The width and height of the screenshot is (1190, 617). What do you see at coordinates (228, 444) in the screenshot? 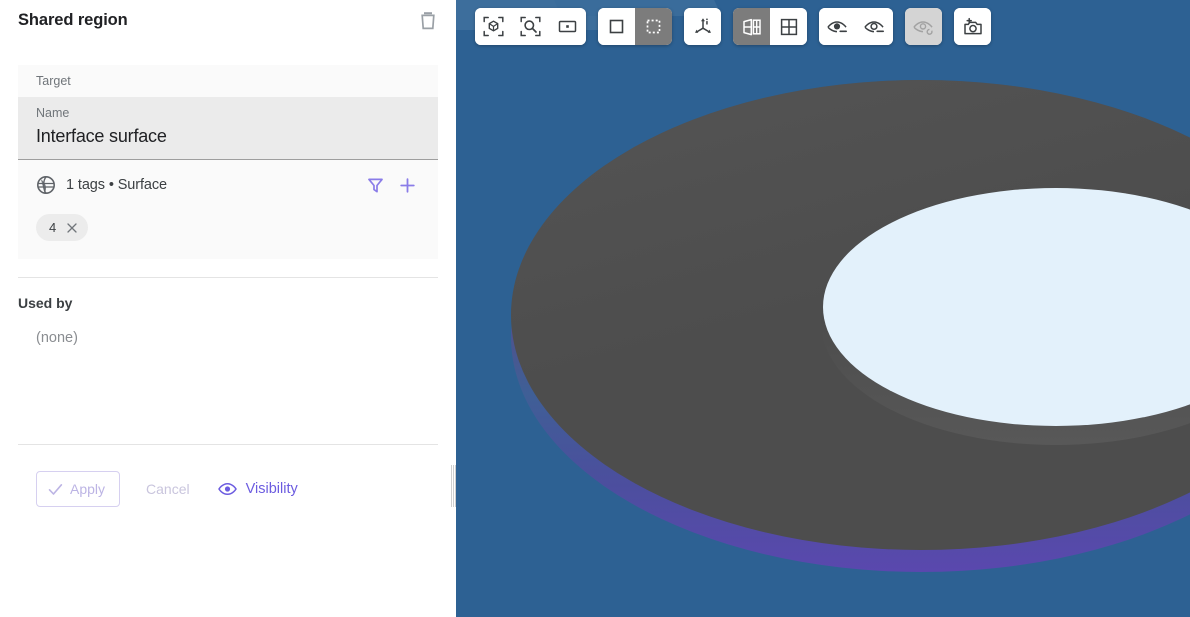
I see `footer-divider` at bounding box center [228, 444].